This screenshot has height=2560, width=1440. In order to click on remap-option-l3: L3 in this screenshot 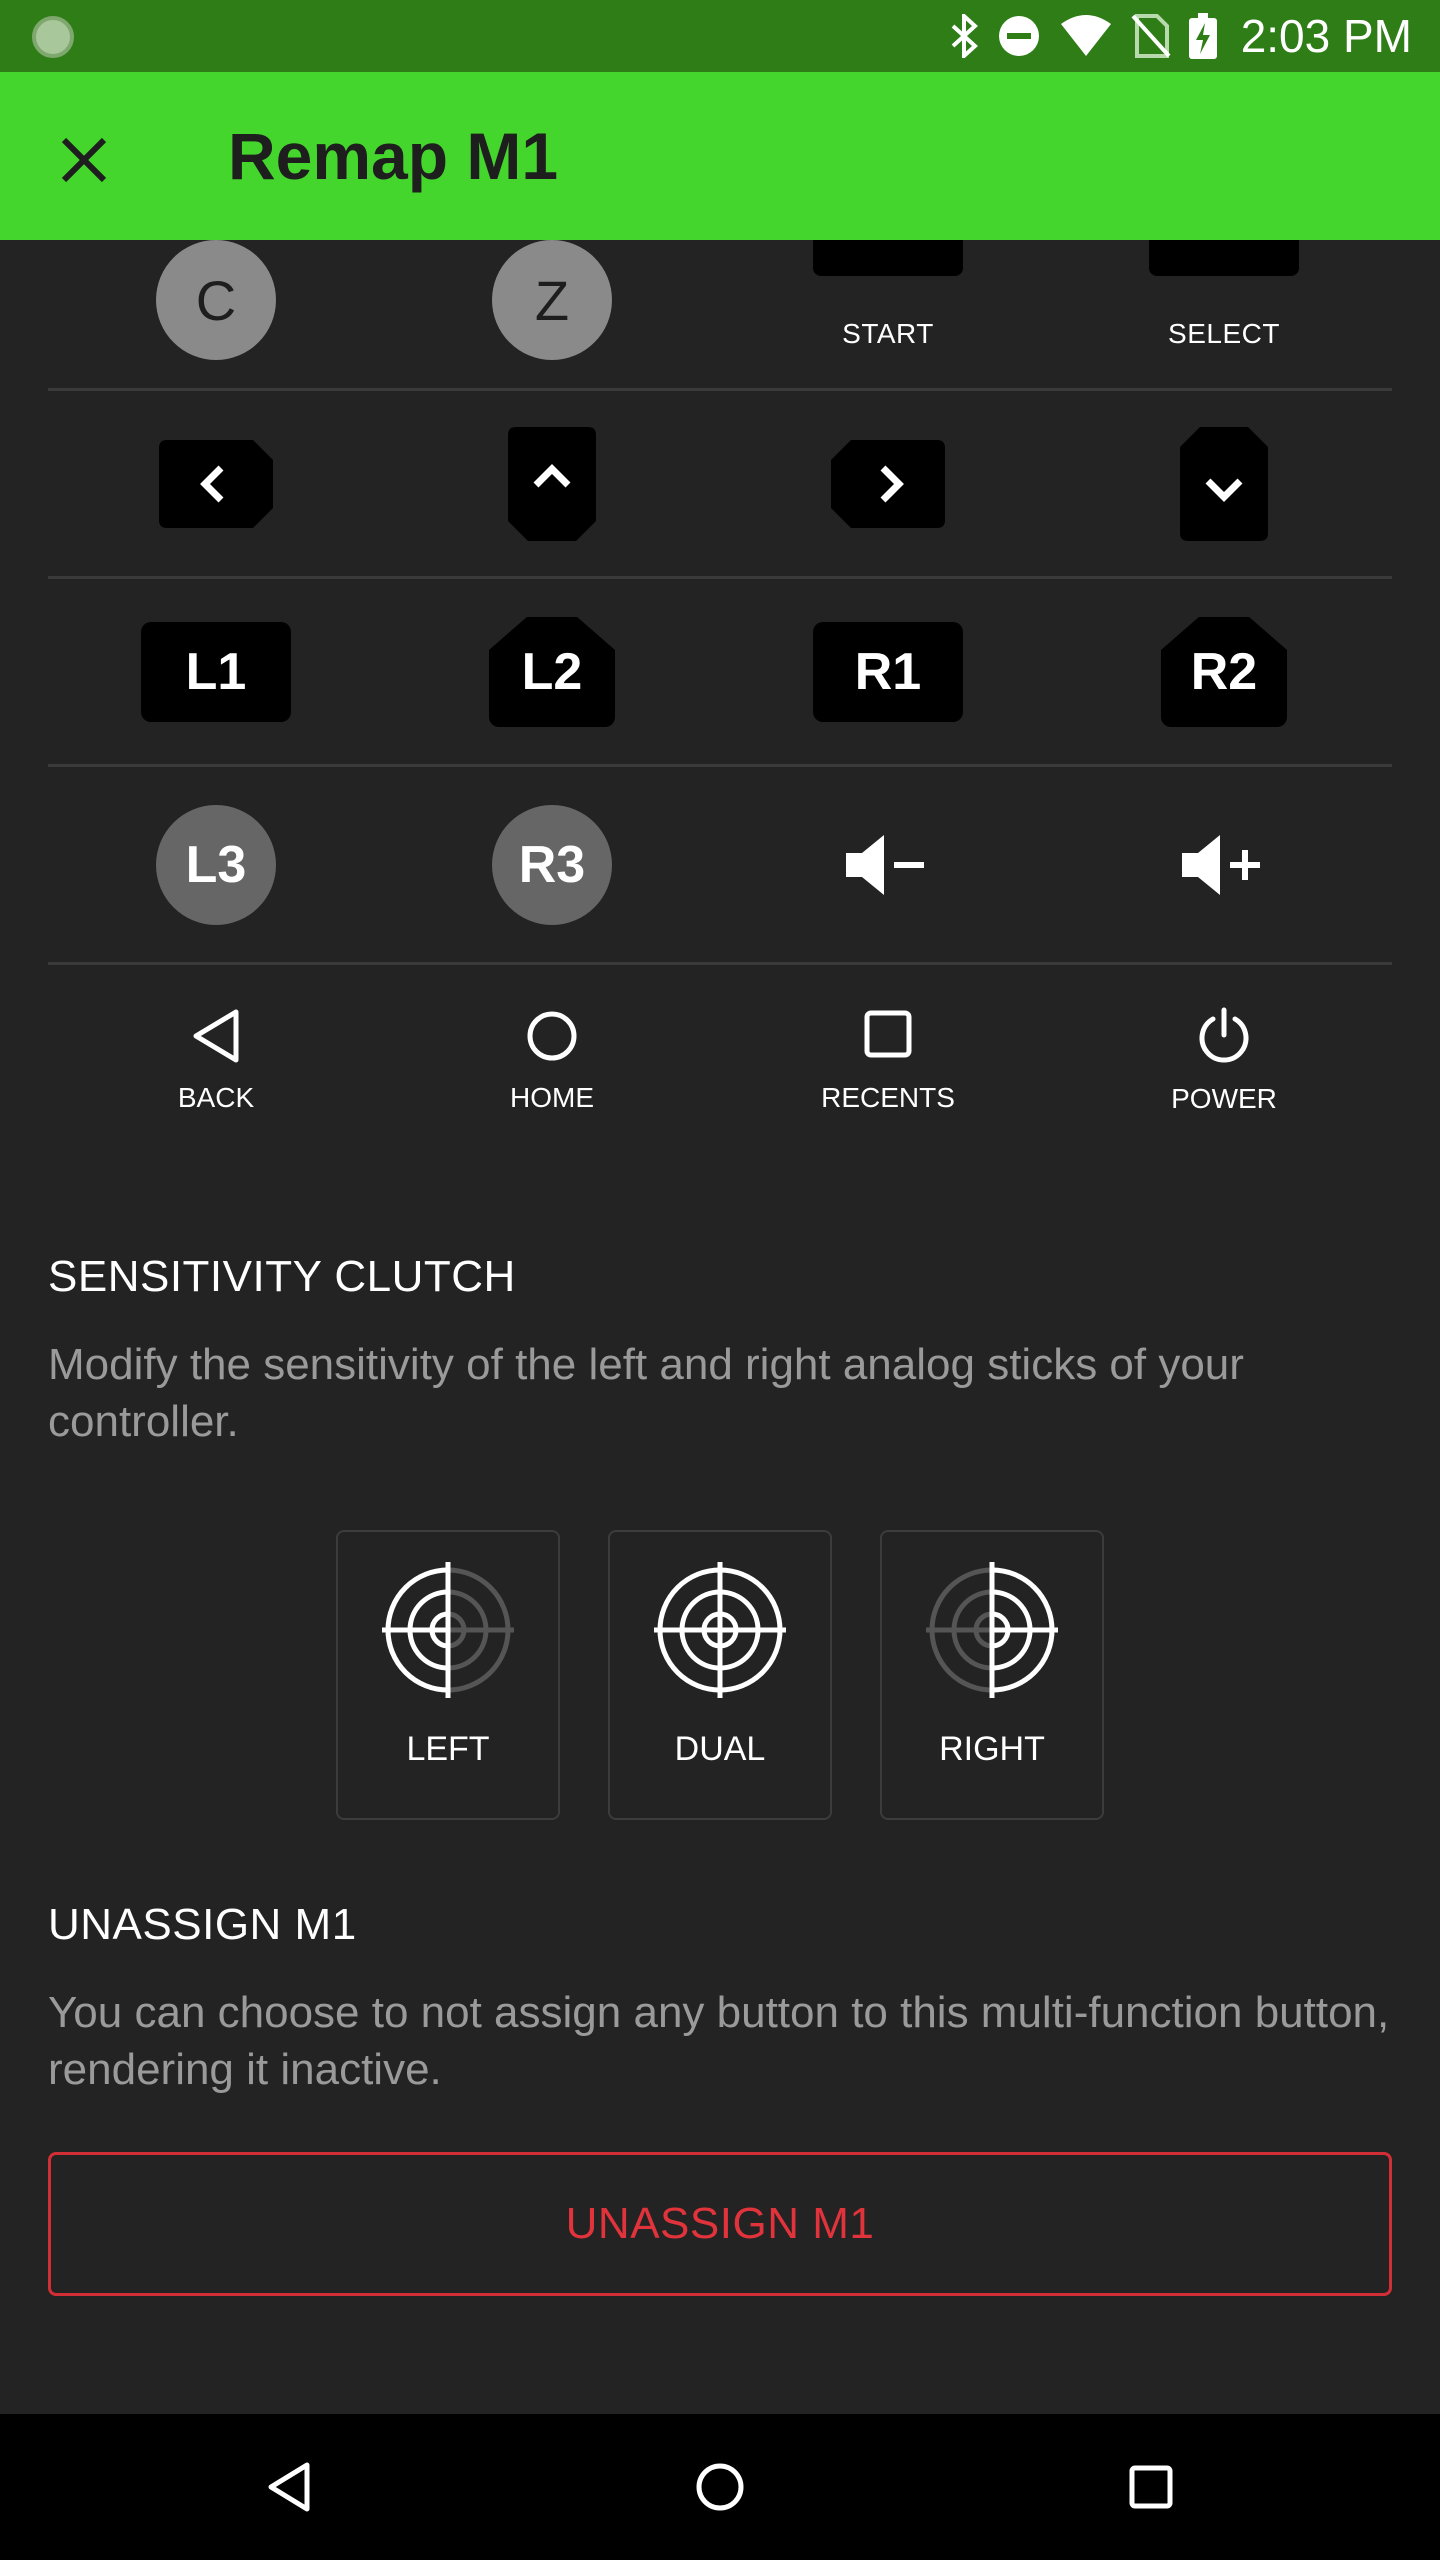, I will do `click(216, 865)`.